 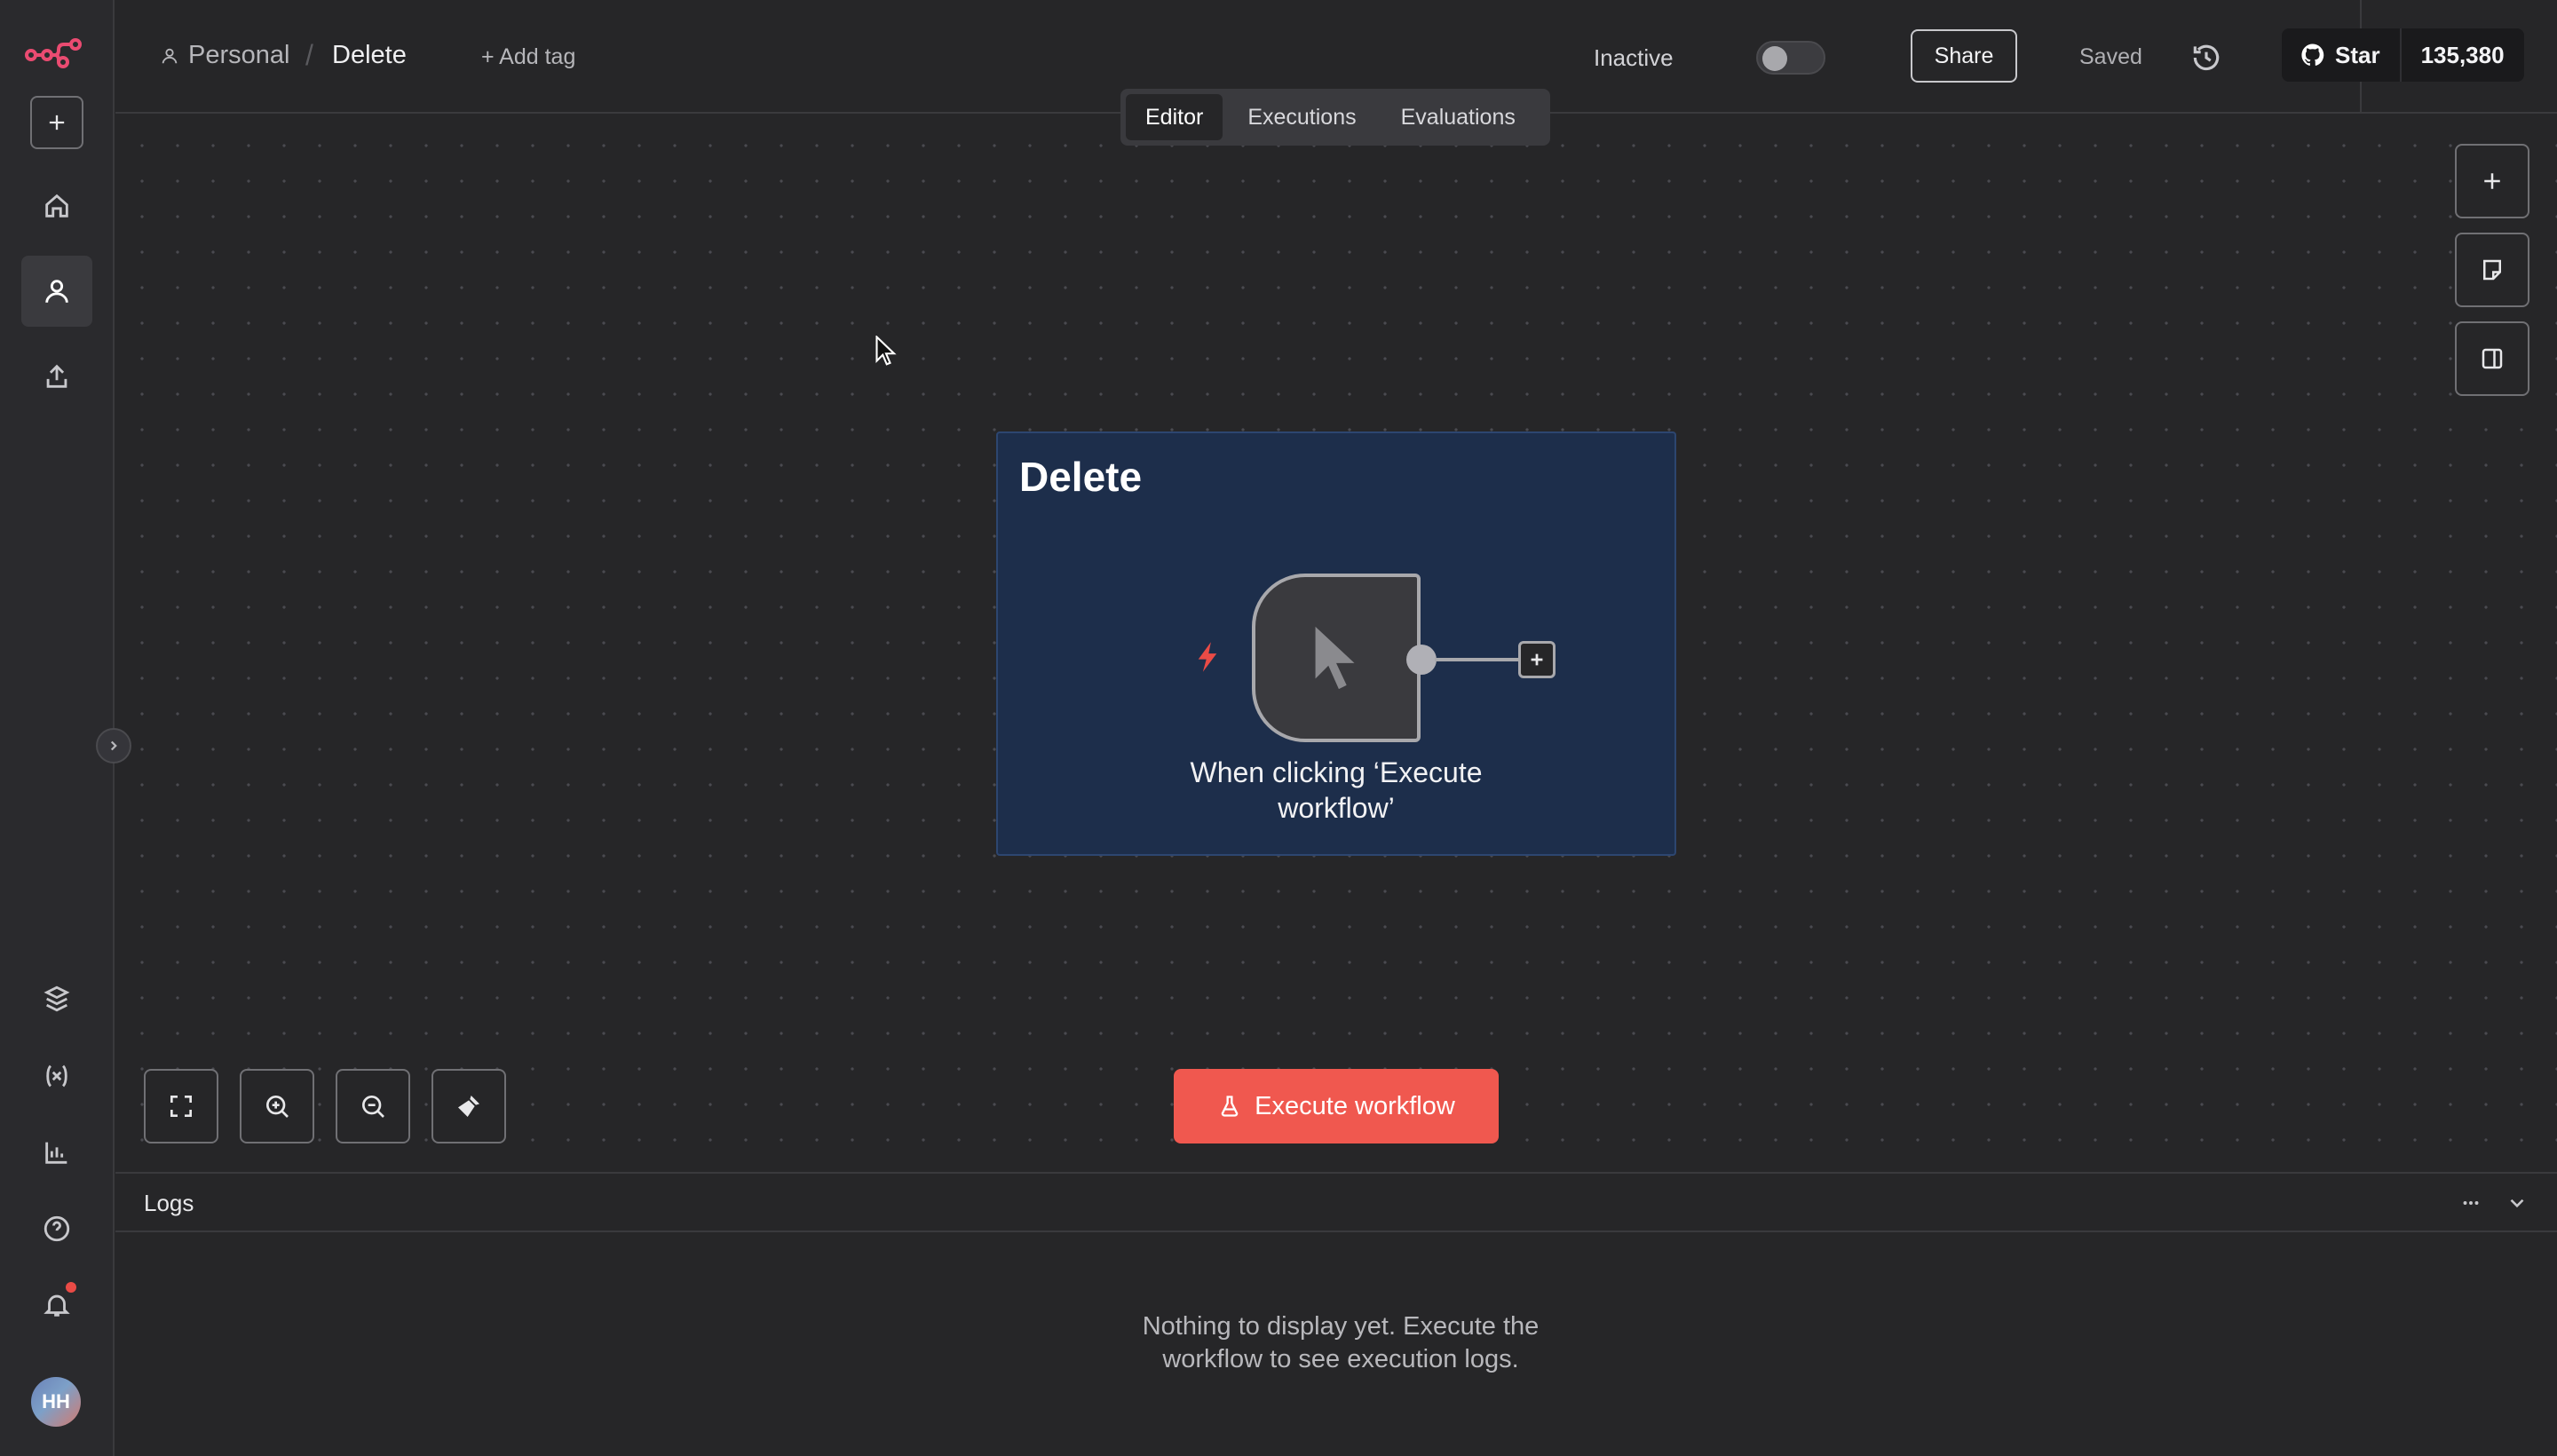 I want to click on node-connector-line, so click(x=1477, y=659).